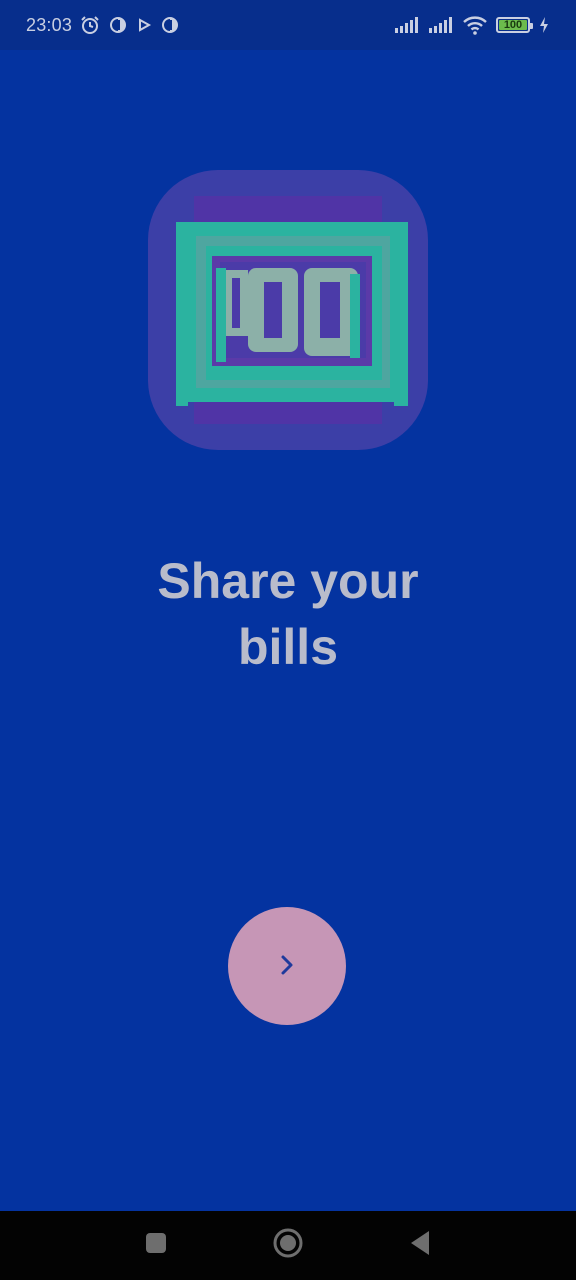  What do you see at coordinates (103, 25) in the screenshot?
I see `status-left: 23:03` at bounding box center [103, 25].